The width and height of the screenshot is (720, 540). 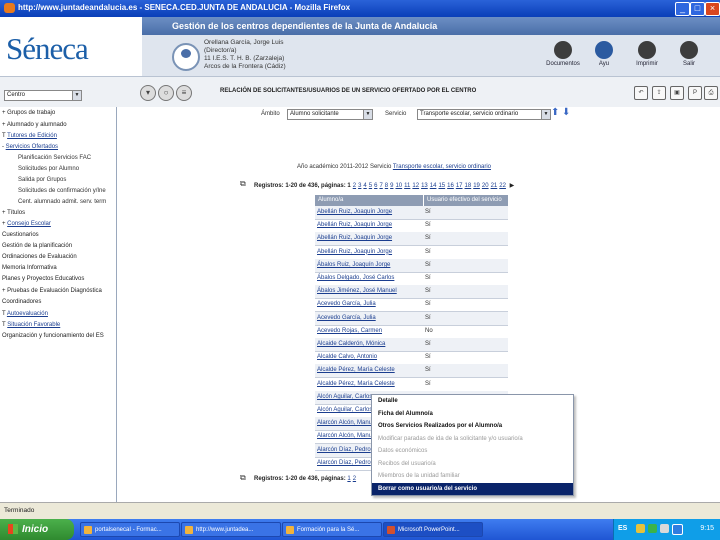 I want to click on column-header-alumno: Alumno/a, so click(x=369, y=200).